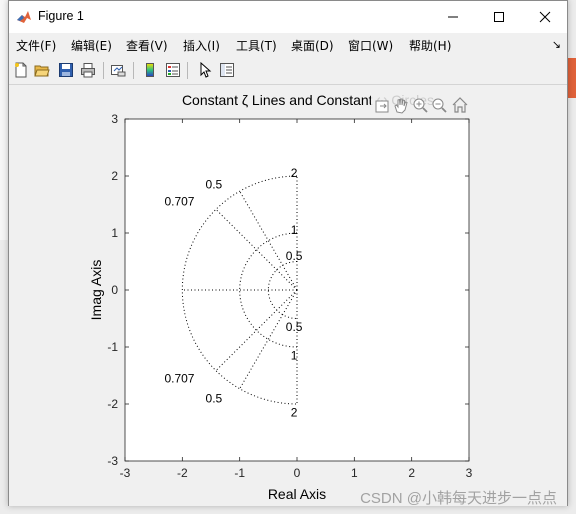 The height and width of the screenshot is (514, 576). I want to click on minimize-icon, so click(453, 16).